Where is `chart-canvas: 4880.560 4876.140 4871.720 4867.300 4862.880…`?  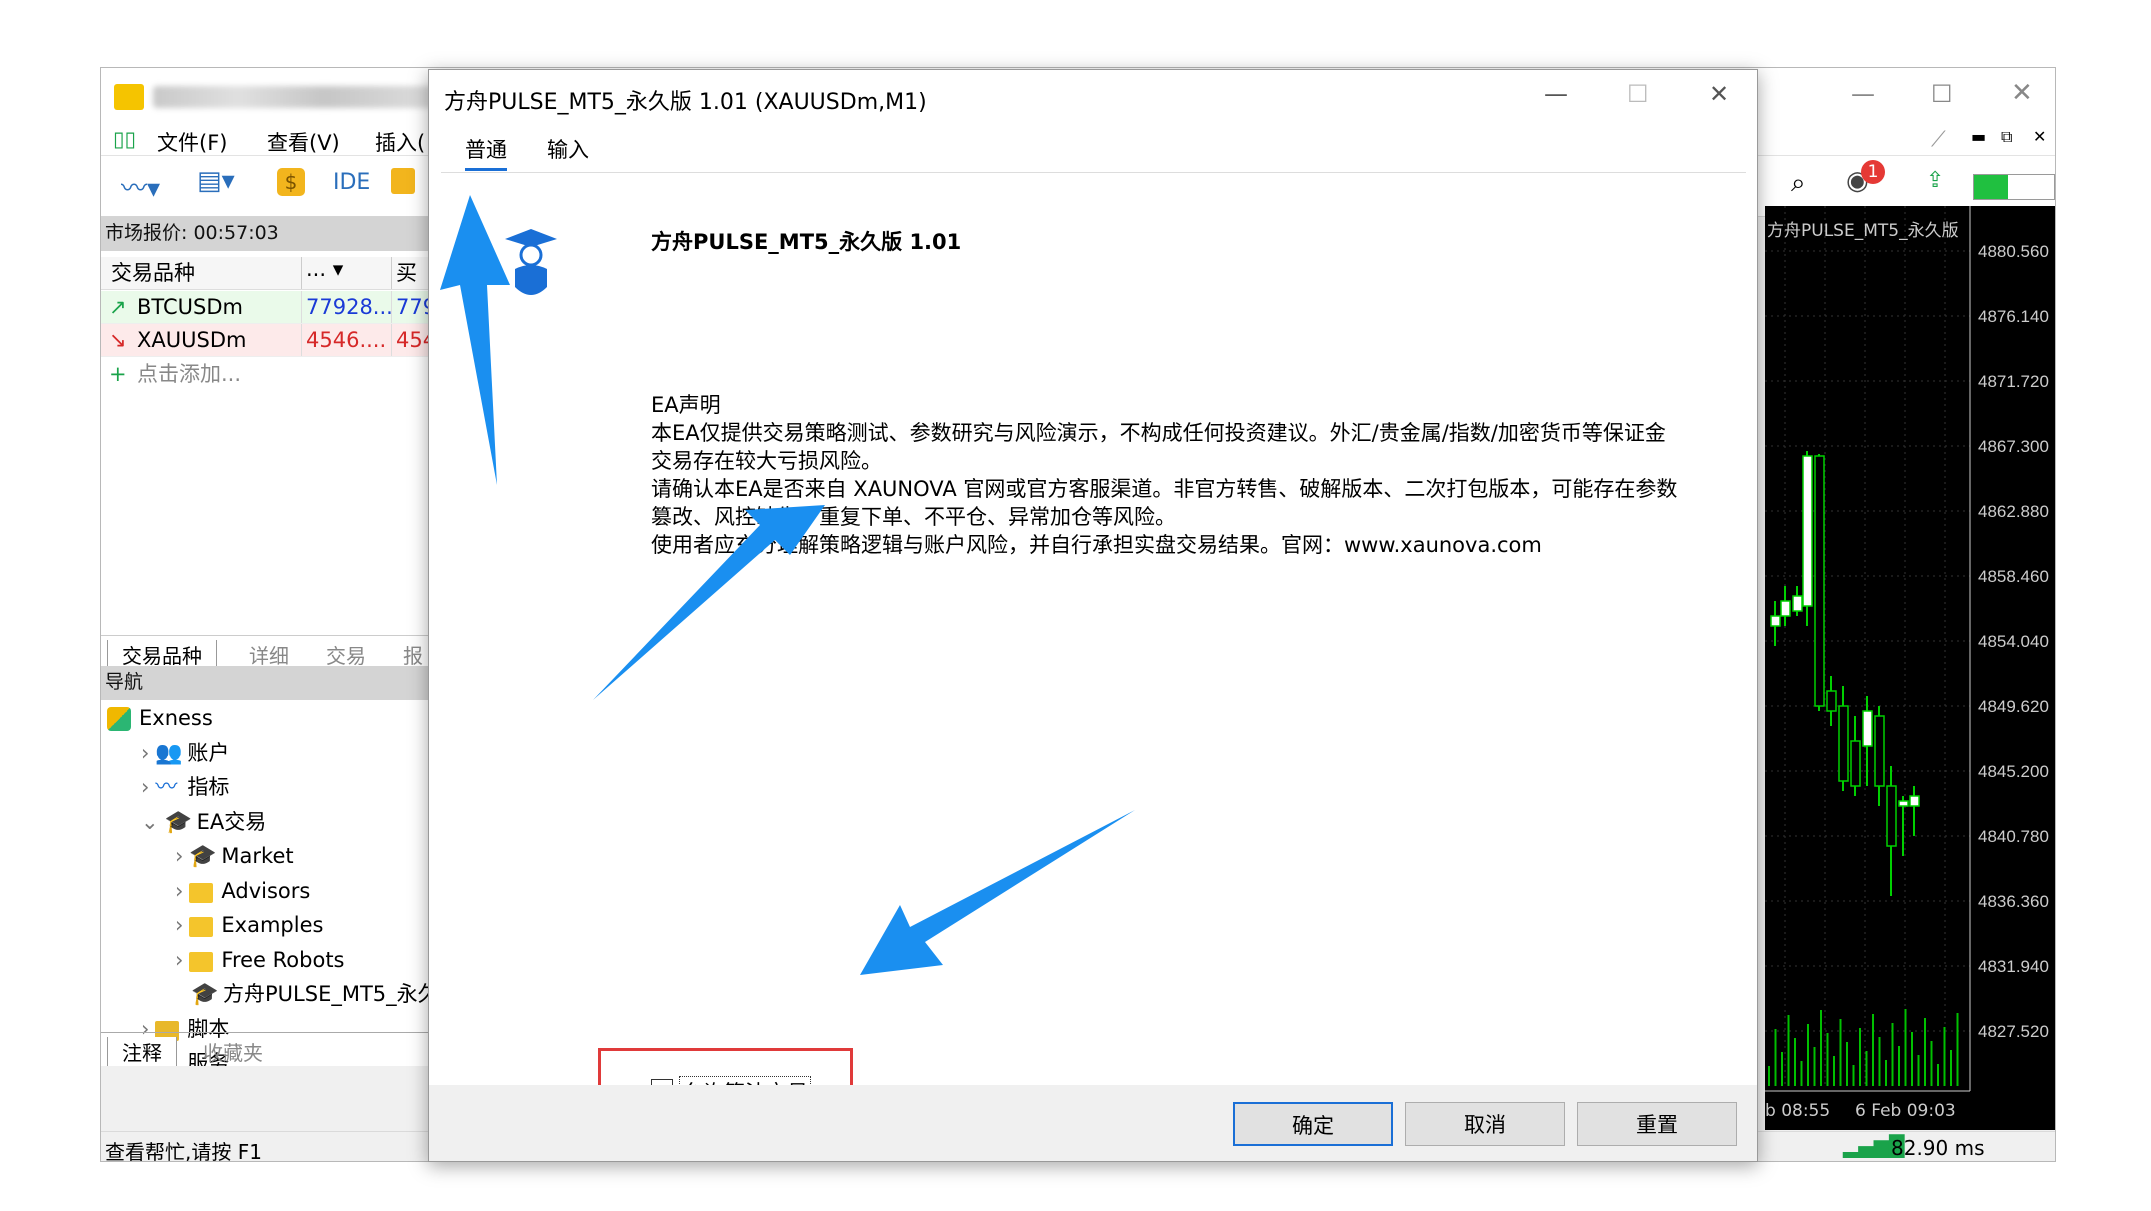
chart-canvas: 4880.560 4876.140 4871.720 4867.300 4862.880… is located at coordinates (1907, 663).